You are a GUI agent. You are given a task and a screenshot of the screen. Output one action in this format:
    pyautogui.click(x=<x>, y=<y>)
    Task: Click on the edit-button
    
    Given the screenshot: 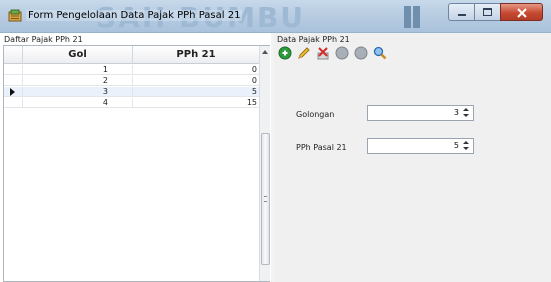 What is the action you would take?
    pyautogui.click(x=304, y=53)
    